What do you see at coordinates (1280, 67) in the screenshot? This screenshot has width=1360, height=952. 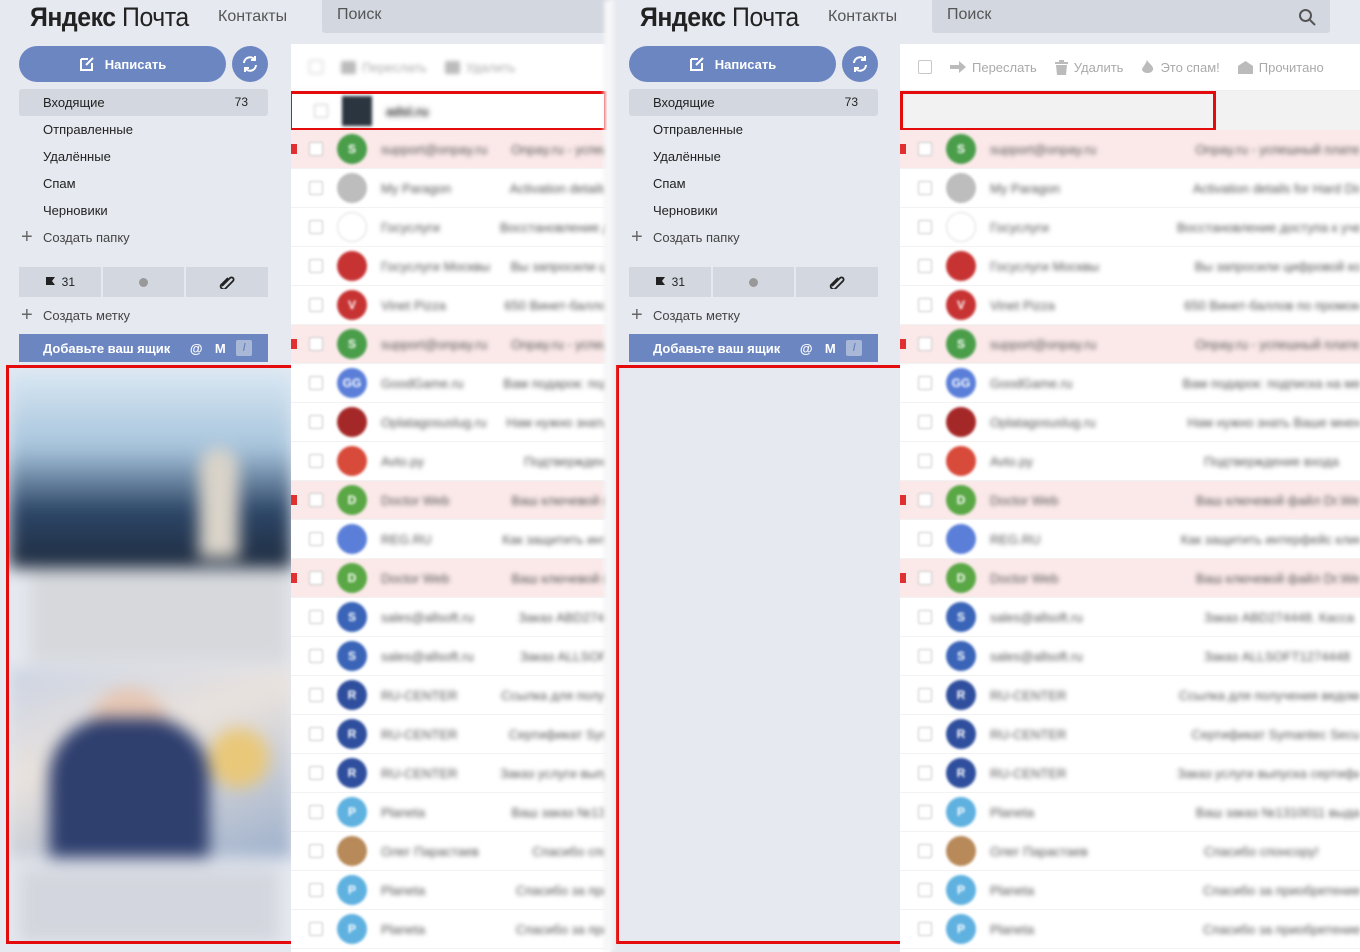 I see `mark-read-button: Прочитано` at bounding box center [1280, 67].